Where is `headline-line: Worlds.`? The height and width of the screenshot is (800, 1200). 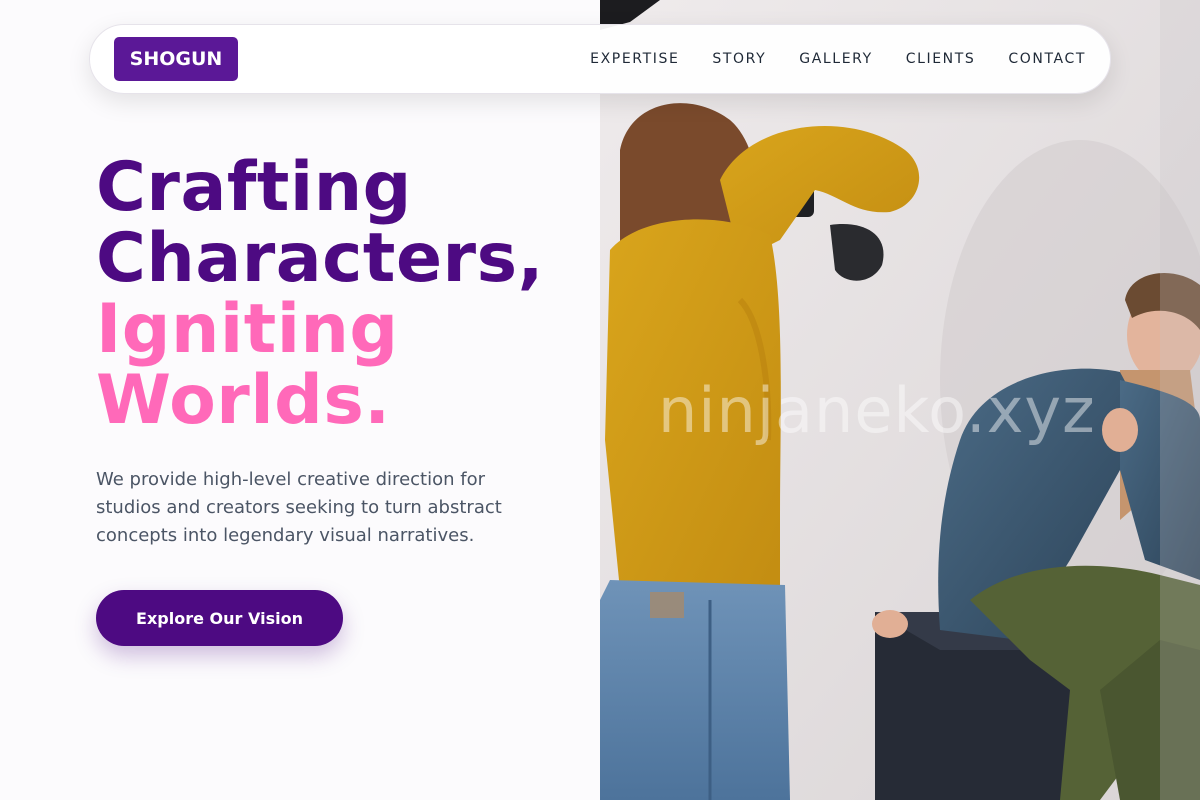
headline-line: Worlds. is located at coordinates (243, 400).